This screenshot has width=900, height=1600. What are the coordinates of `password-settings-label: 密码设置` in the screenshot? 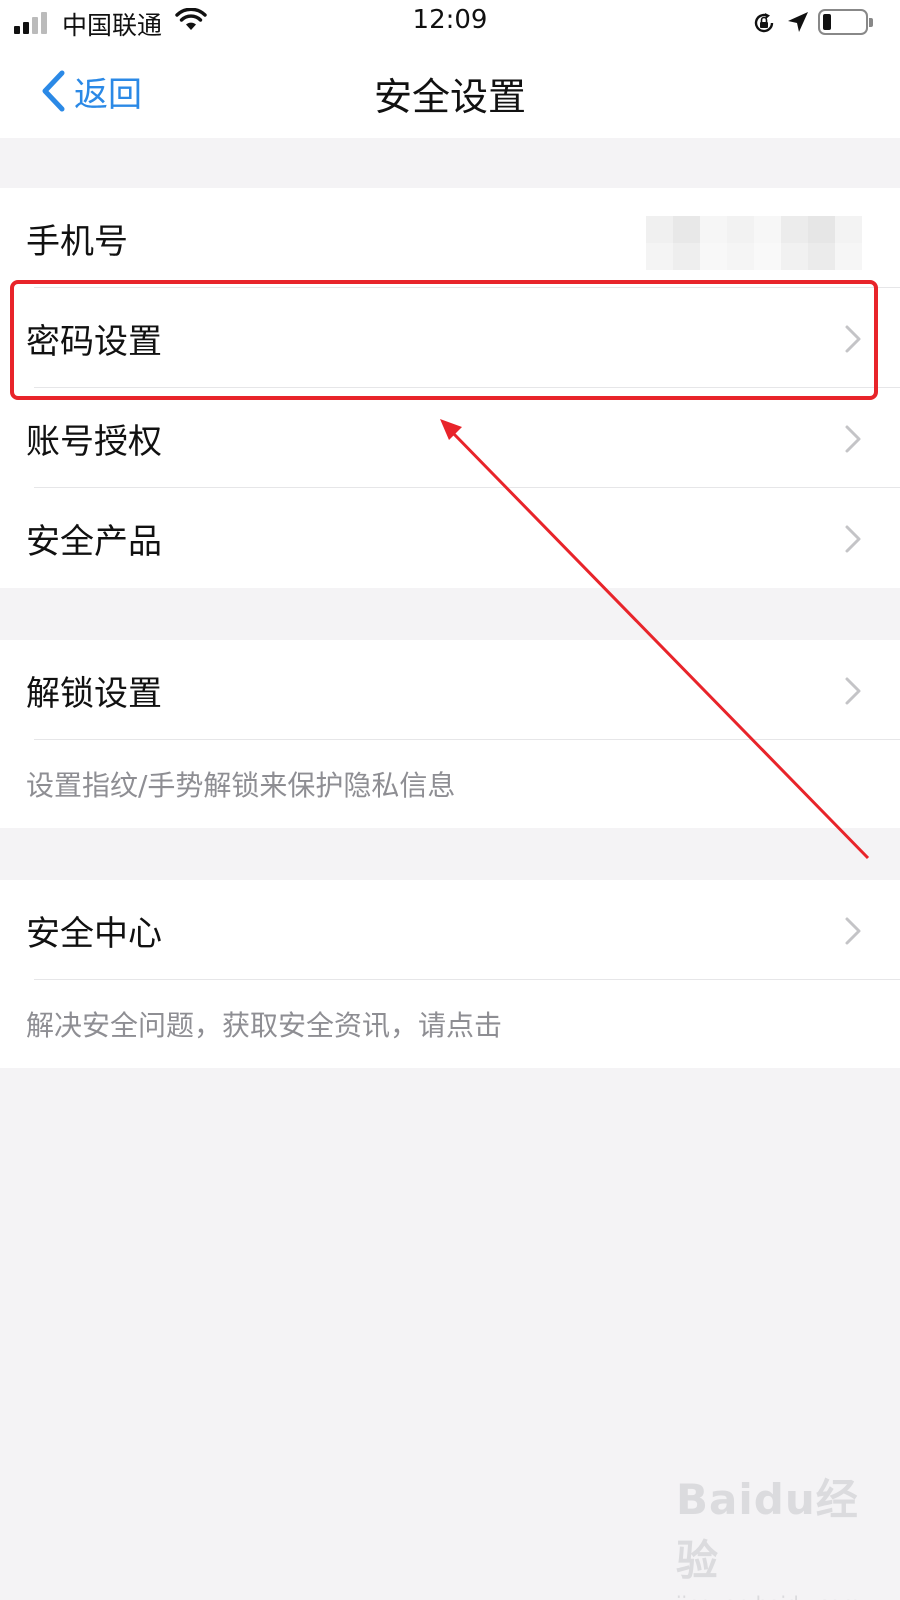 It's located at (94, 341).